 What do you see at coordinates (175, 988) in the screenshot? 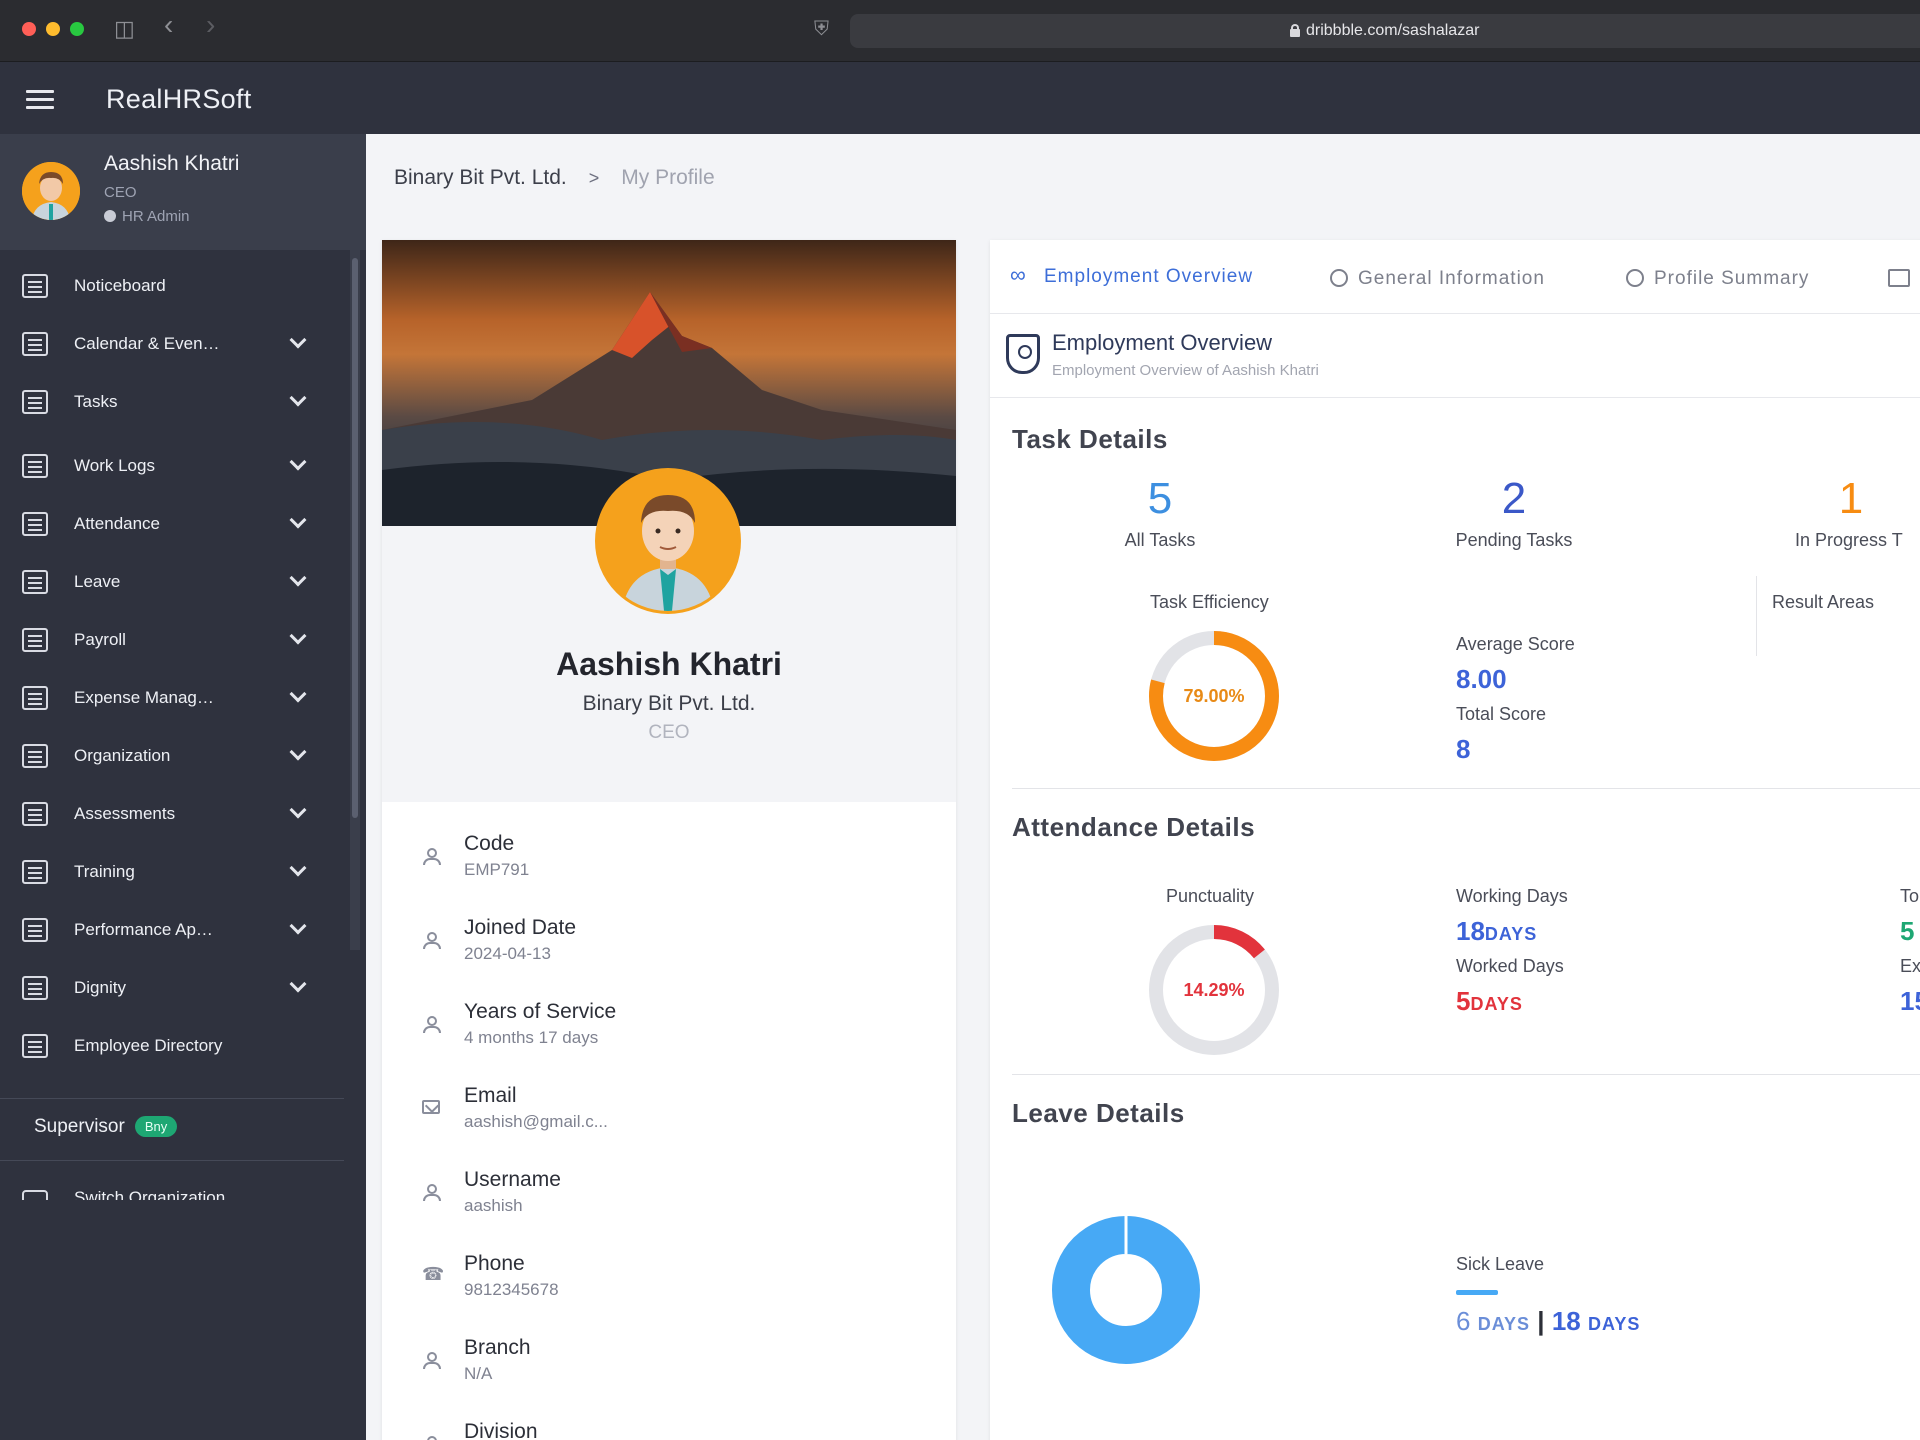
I see `sidebar-item-12: Dignity` at bounding box center [175, 988].